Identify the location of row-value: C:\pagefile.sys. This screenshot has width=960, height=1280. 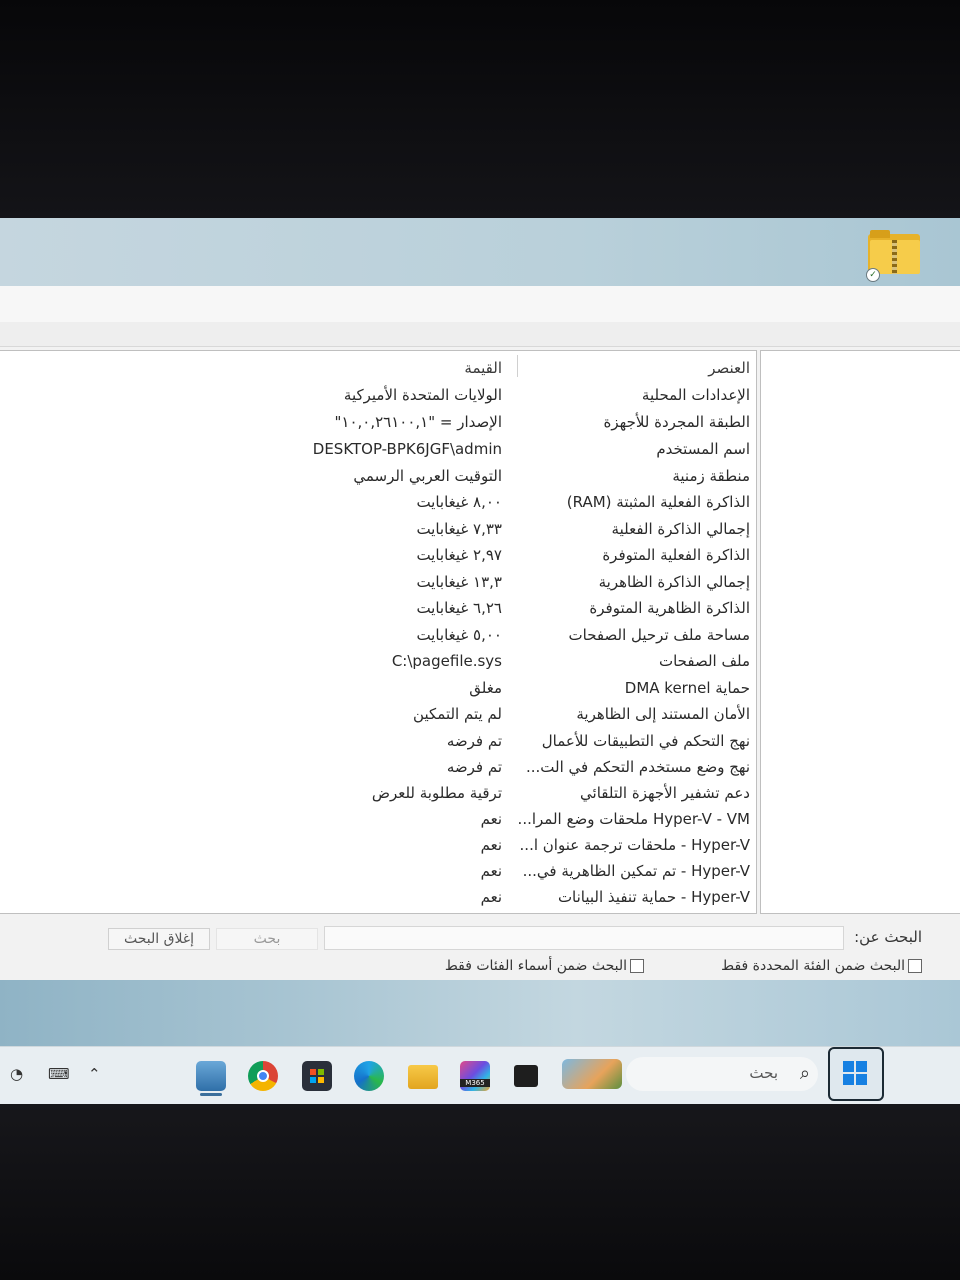
(446, 661).